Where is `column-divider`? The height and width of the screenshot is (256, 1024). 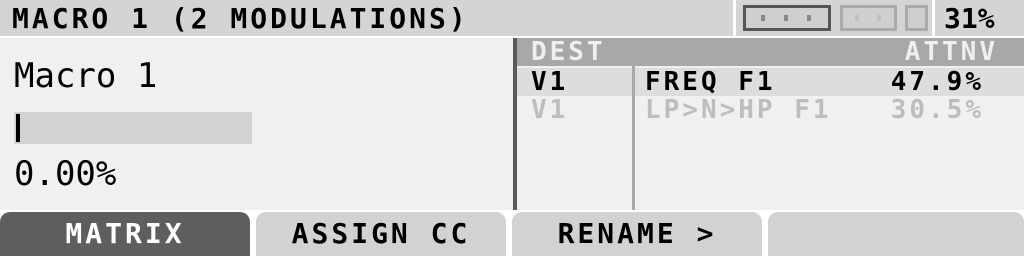 column-divider is located at coordinates (633, 138).